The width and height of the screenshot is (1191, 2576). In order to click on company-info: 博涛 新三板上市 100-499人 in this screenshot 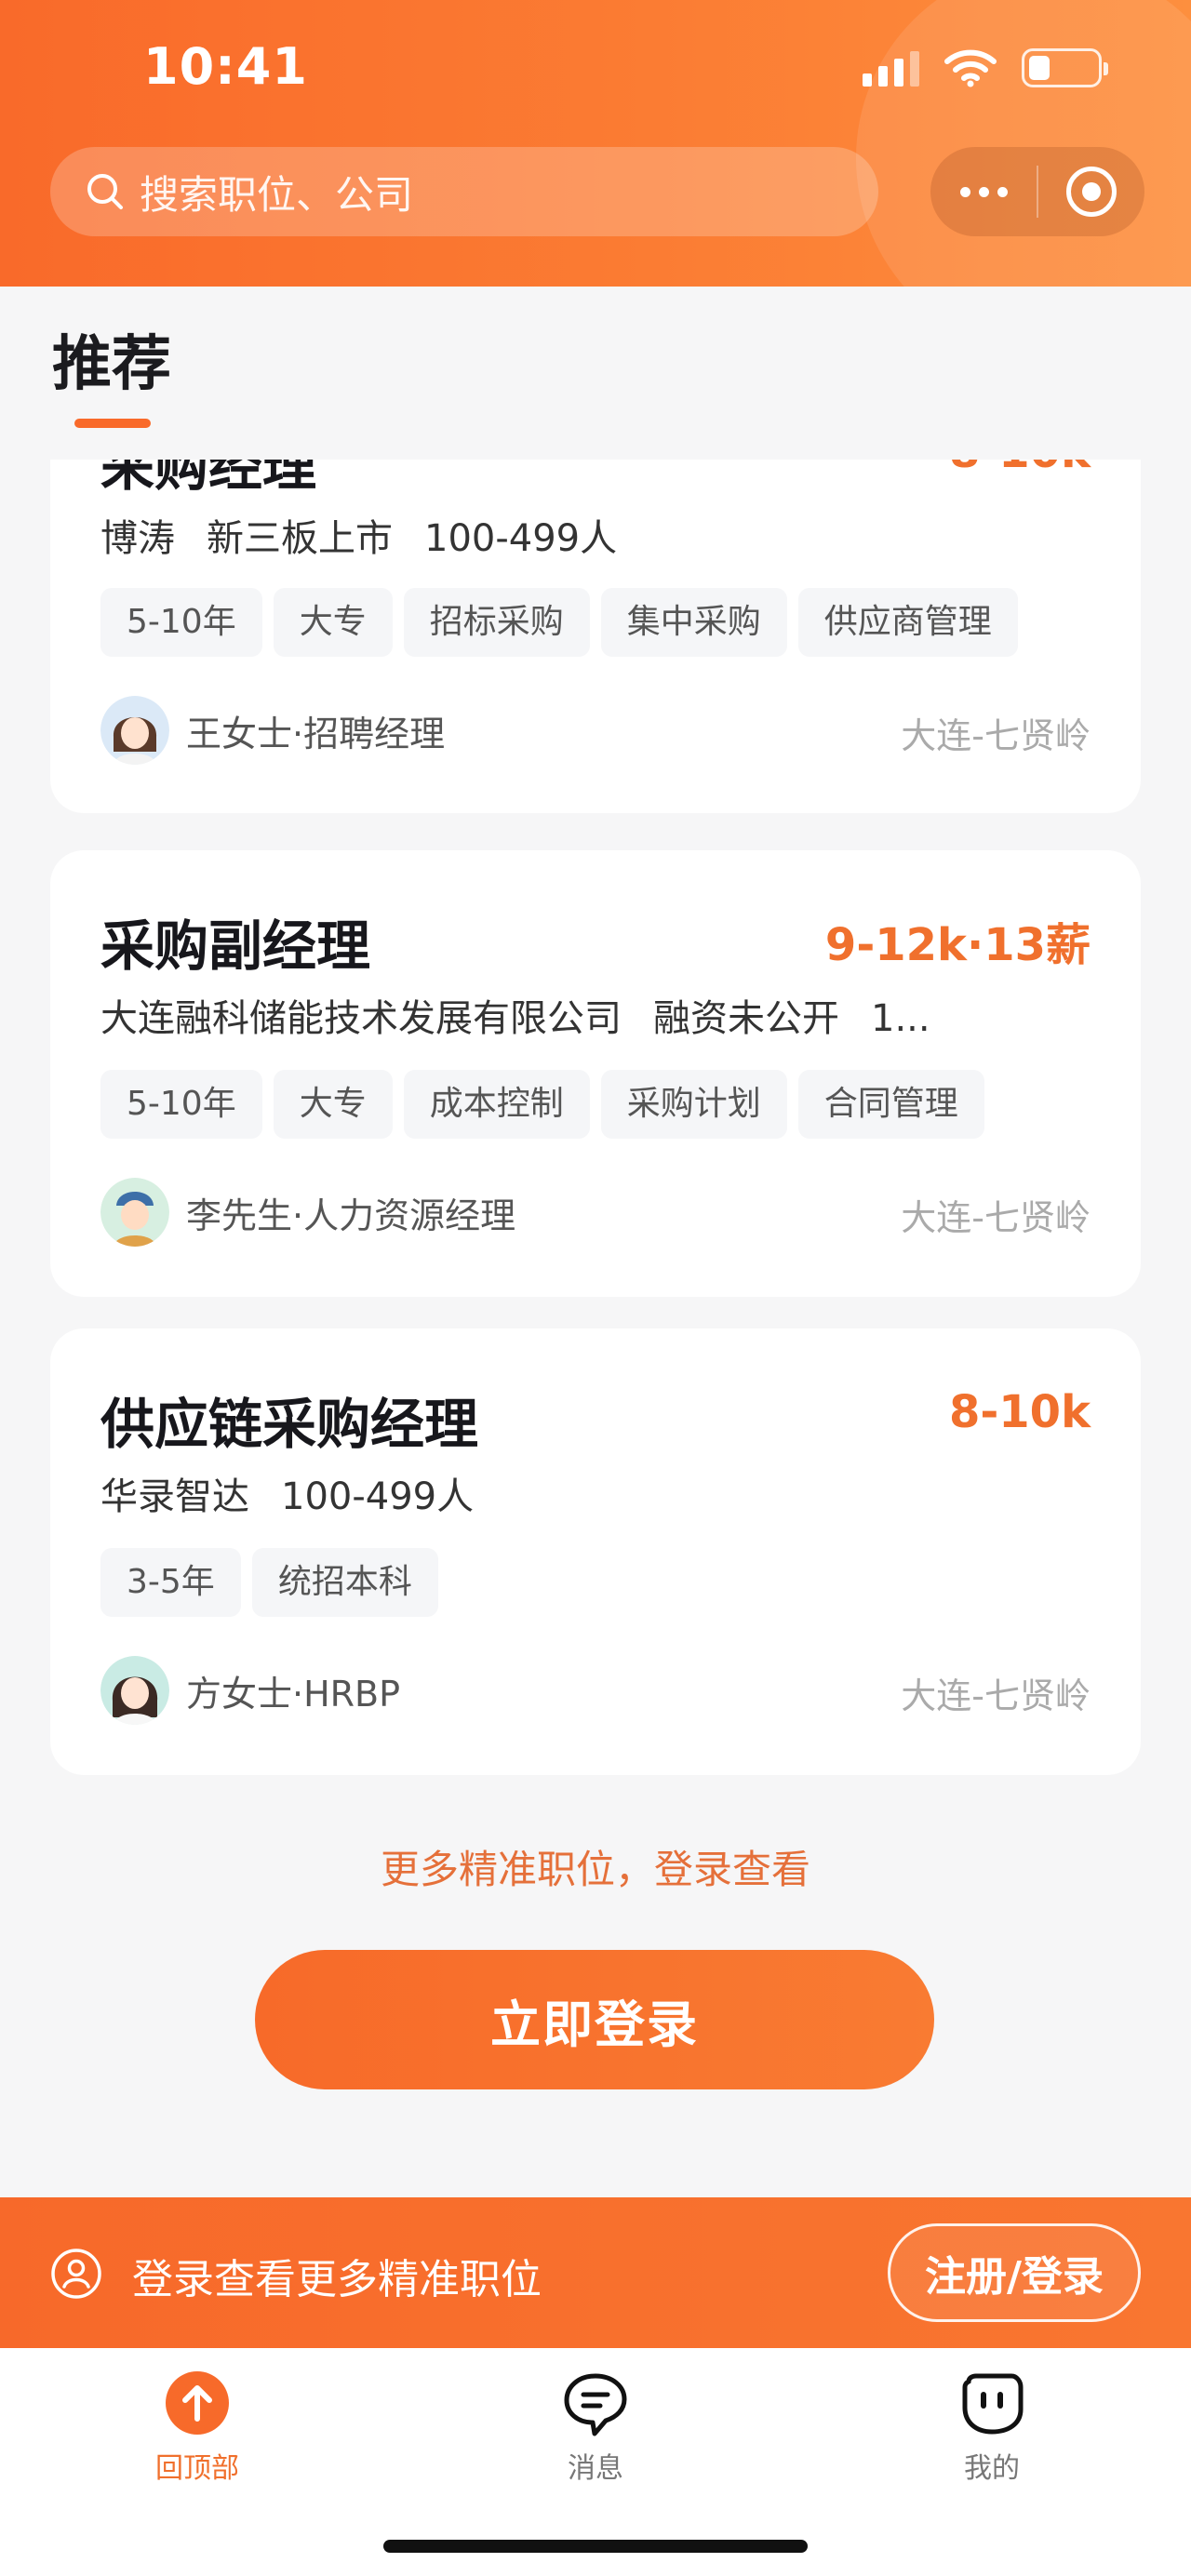, I will do `click(374, 535)`.